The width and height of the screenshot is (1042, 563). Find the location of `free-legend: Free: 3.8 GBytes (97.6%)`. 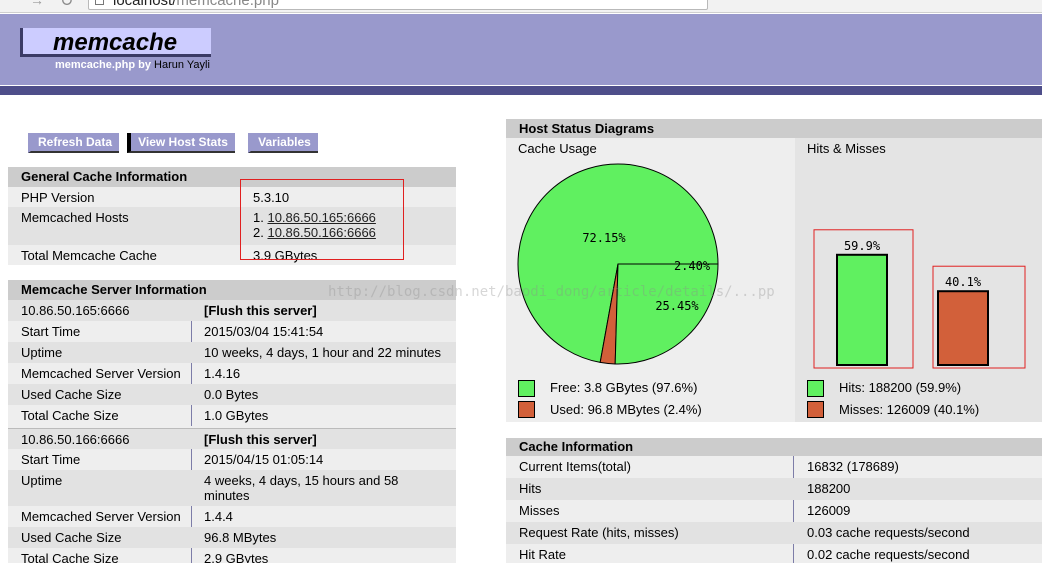

free-legend: Free: 3.8 GBytes (97.6%) is located at coordinates (624, 387).